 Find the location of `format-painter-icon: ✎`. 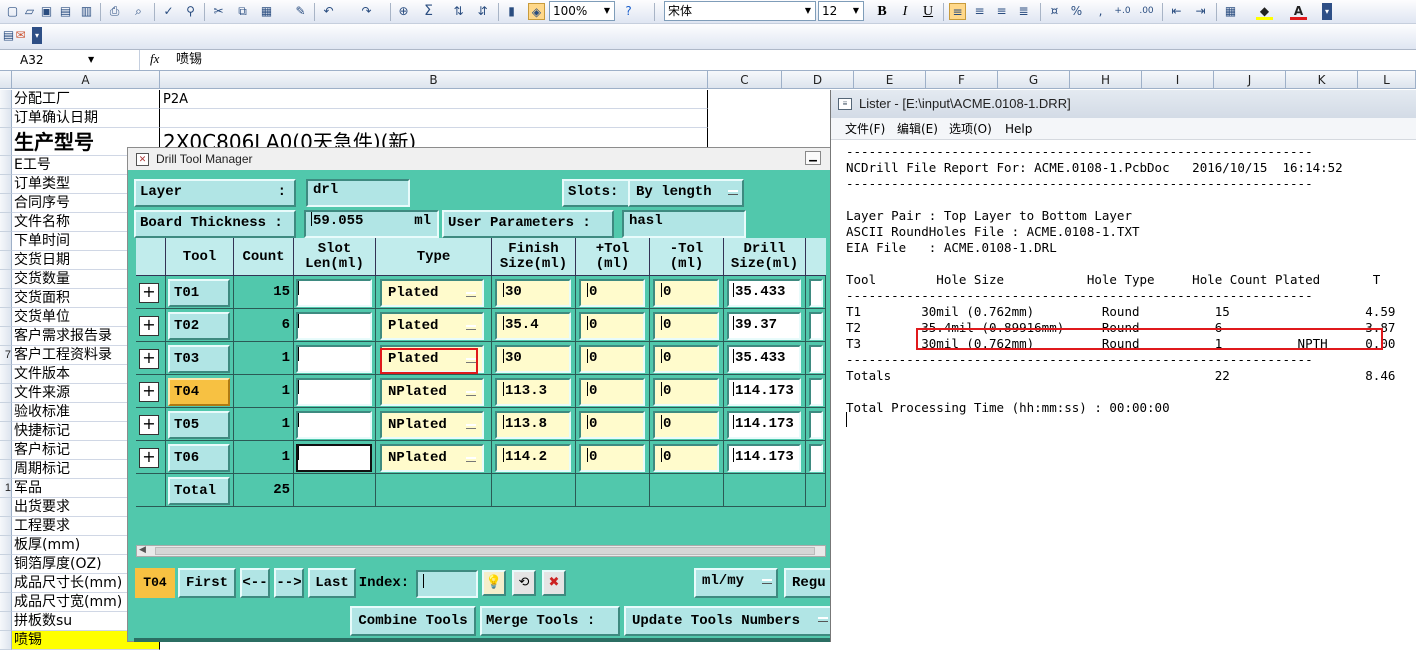

format-painter-icon: ✎ is located at coordinates (300, 11).